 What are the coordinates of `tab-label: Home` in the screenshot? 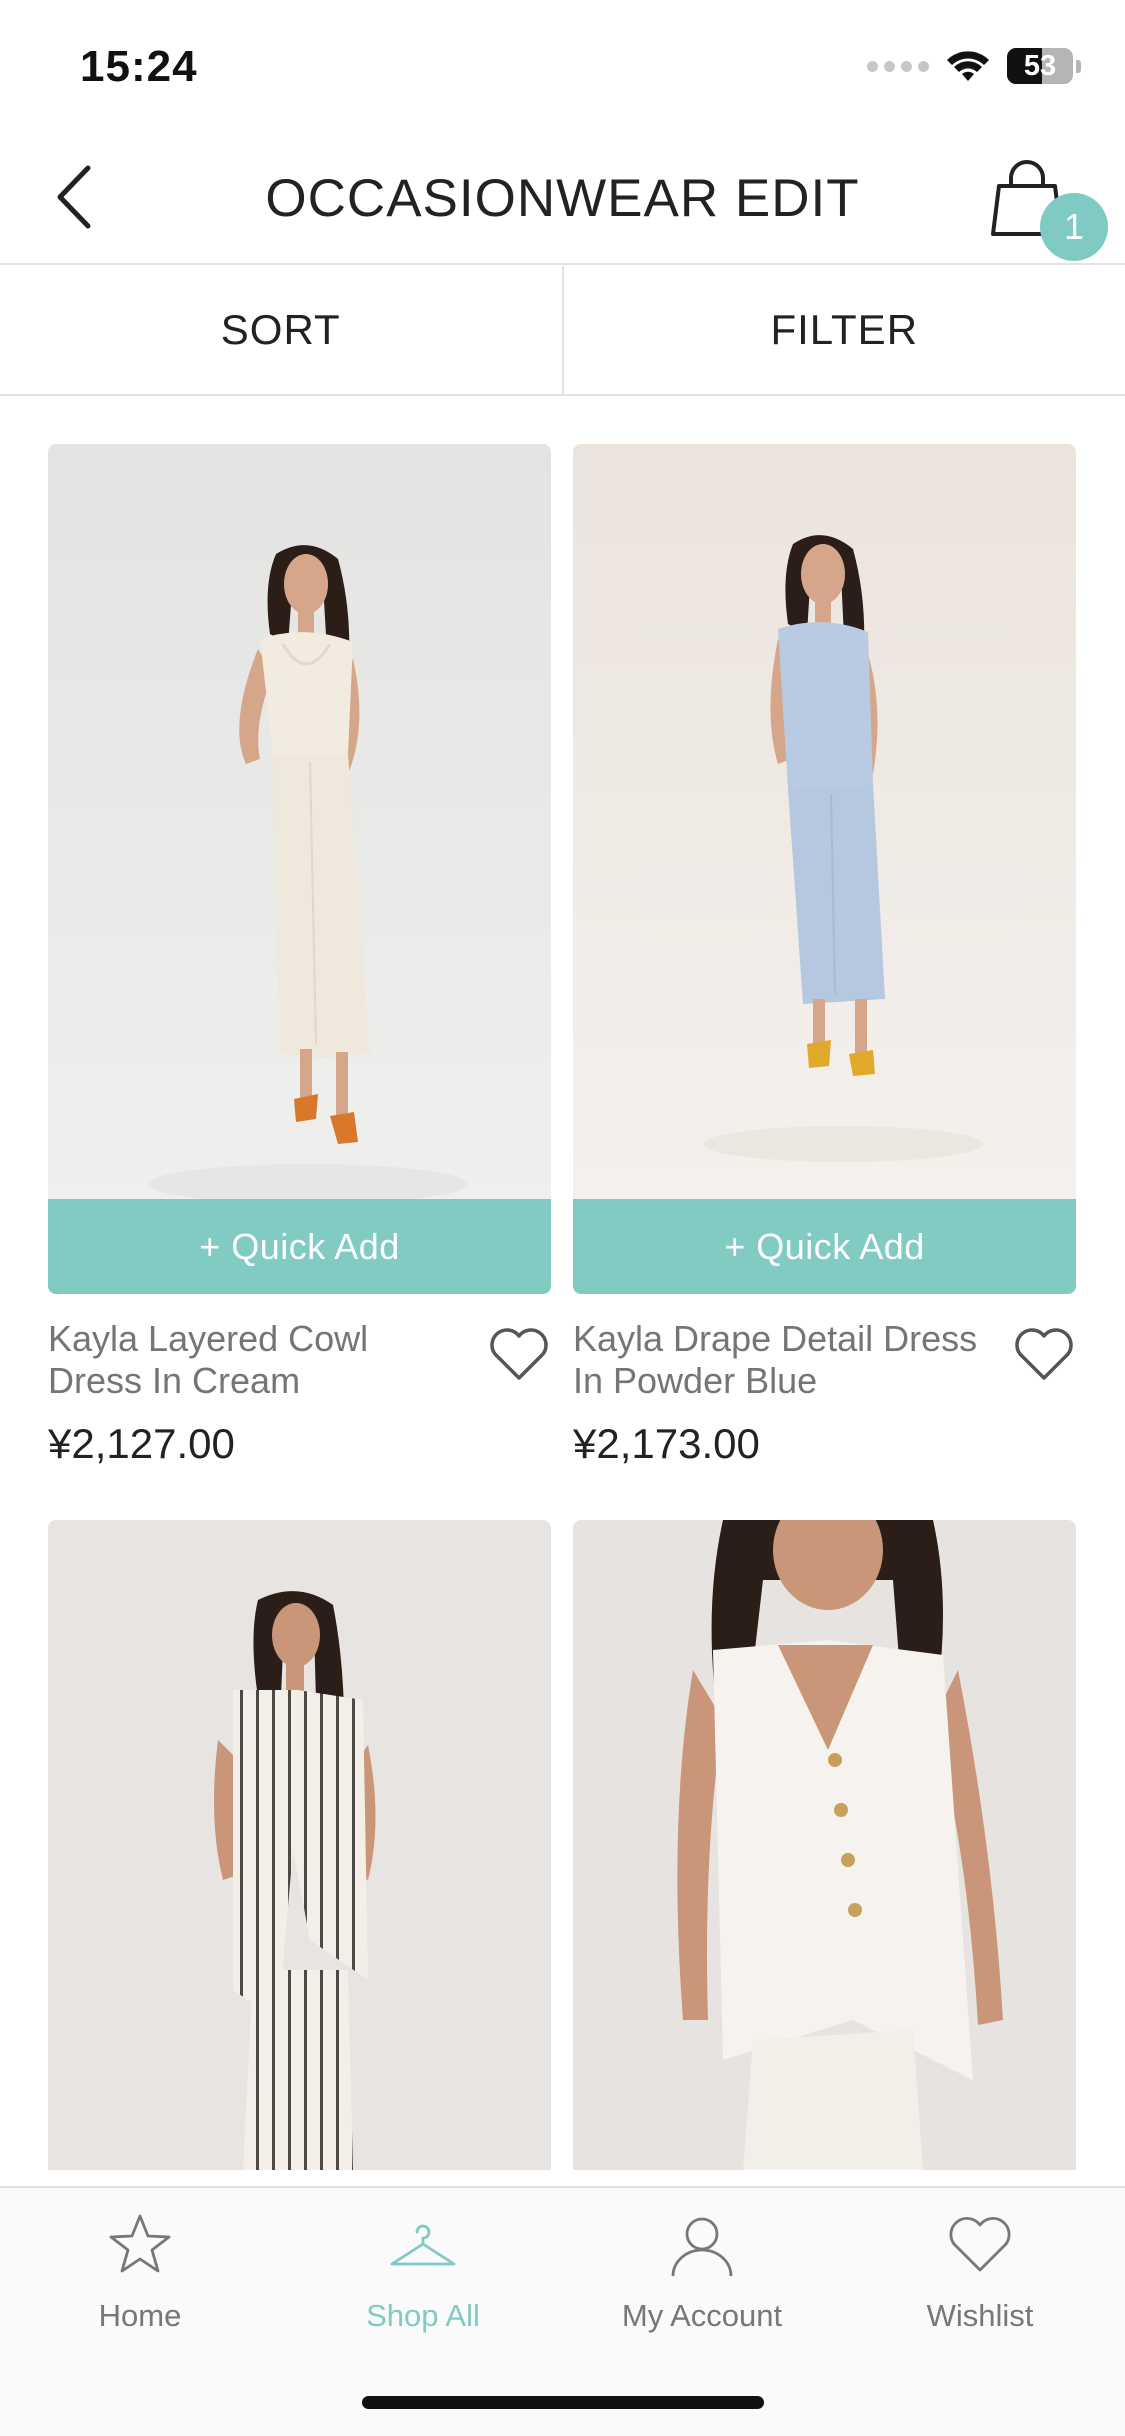 It's located at (140, 2315).